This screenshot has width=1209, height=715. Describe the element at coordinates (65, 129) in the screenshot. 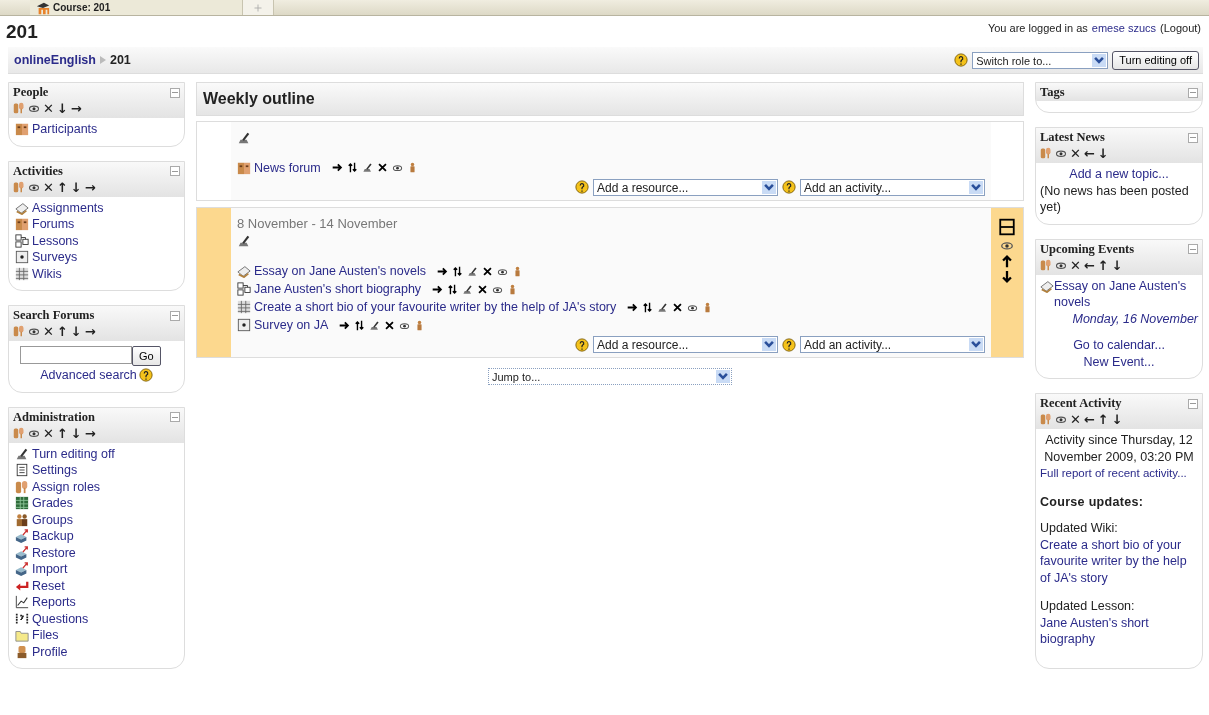

I see `block-link: Participants` at that location.